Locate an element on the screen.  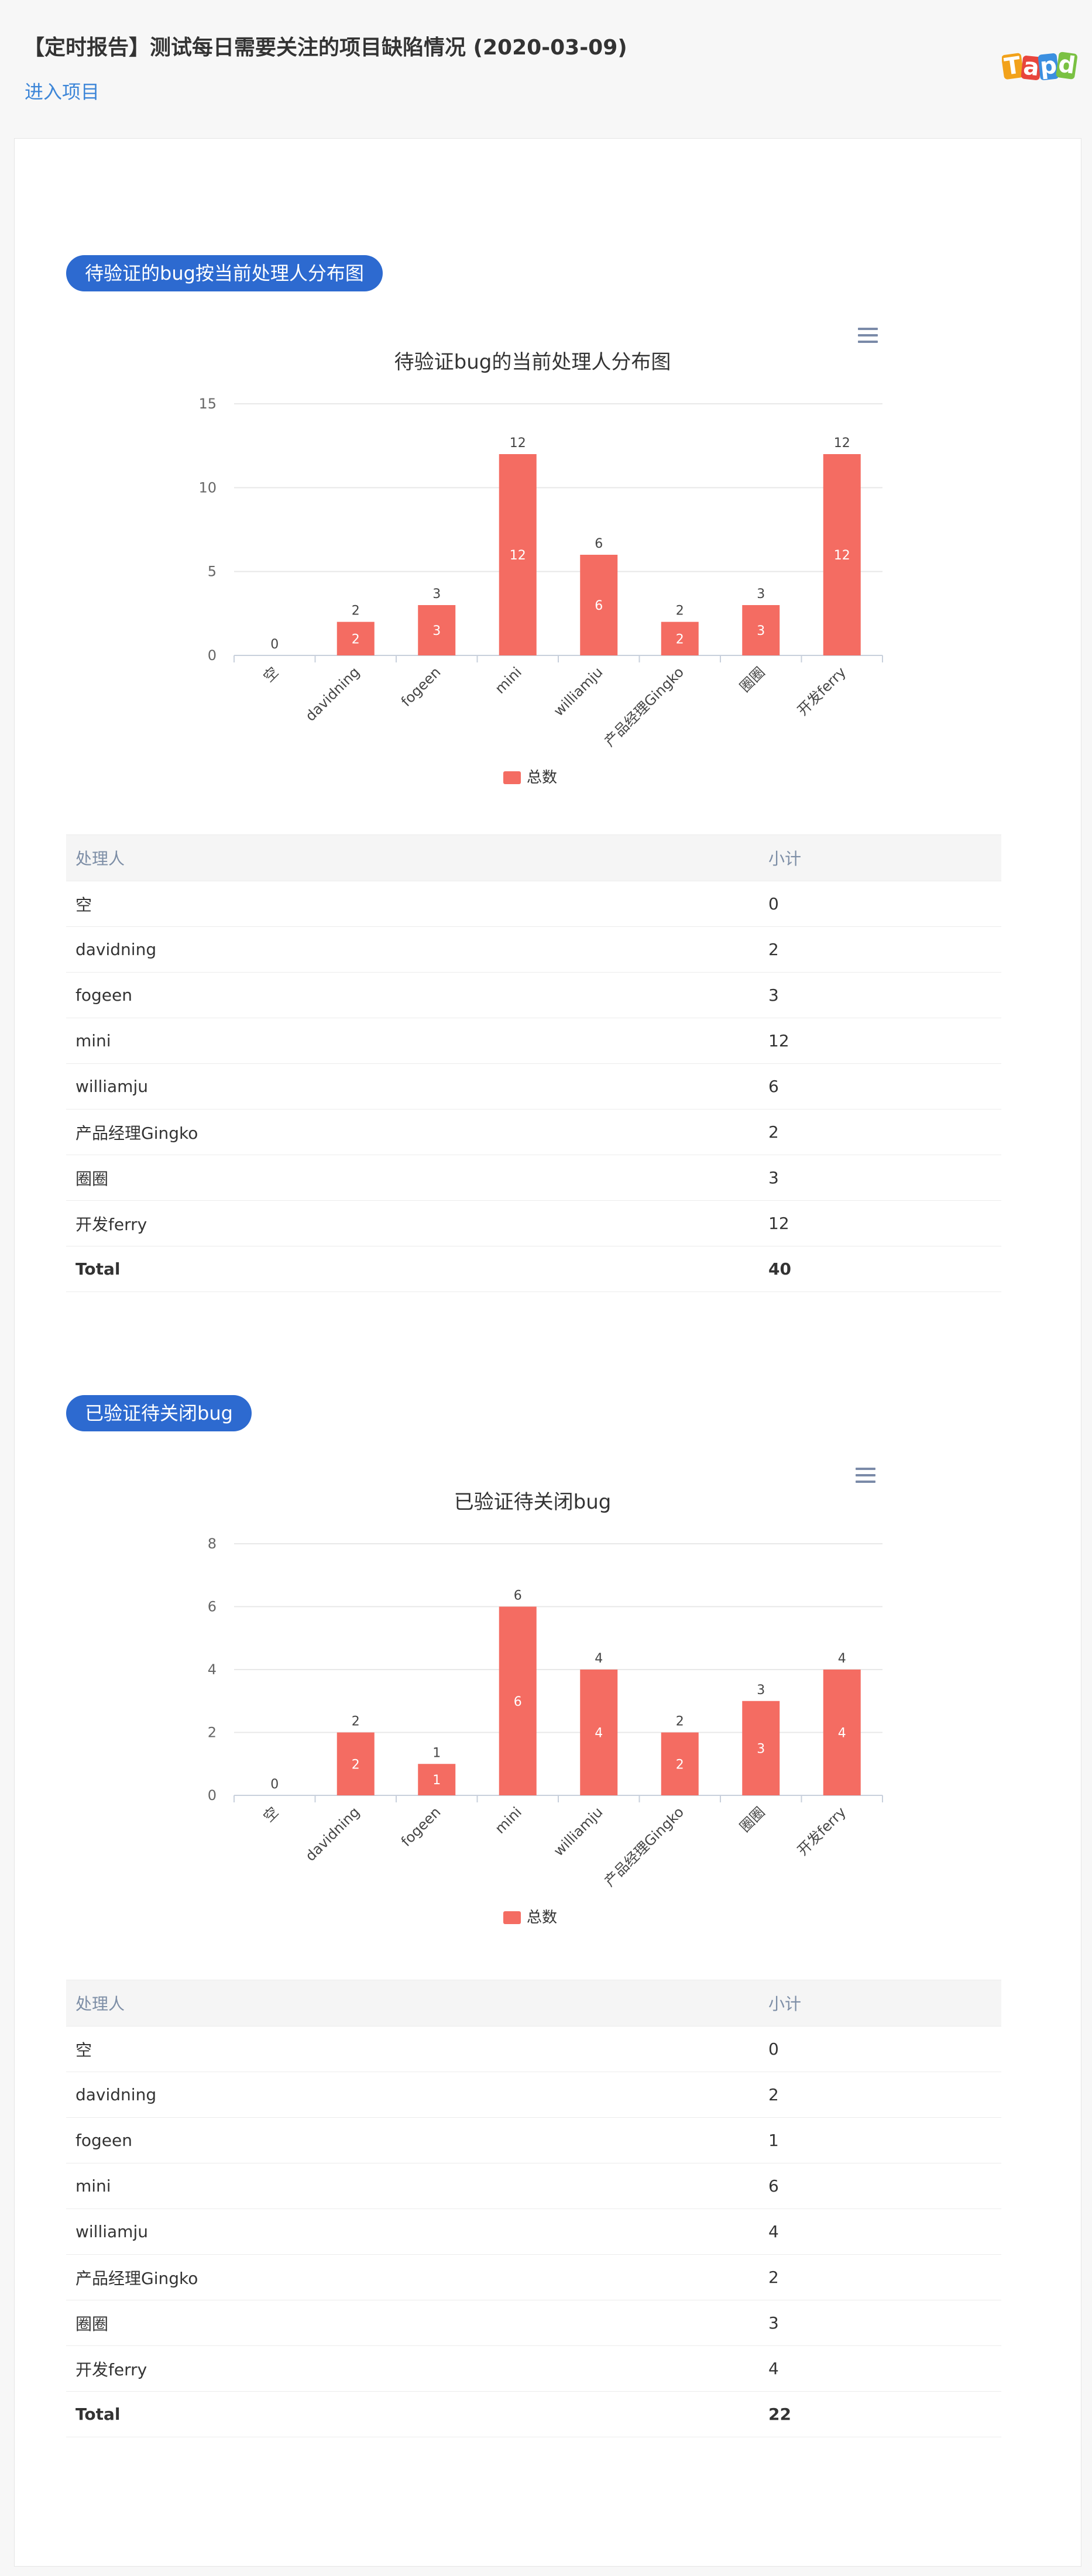
y-tick-label: 2 is located at coordinates (212, 1733).